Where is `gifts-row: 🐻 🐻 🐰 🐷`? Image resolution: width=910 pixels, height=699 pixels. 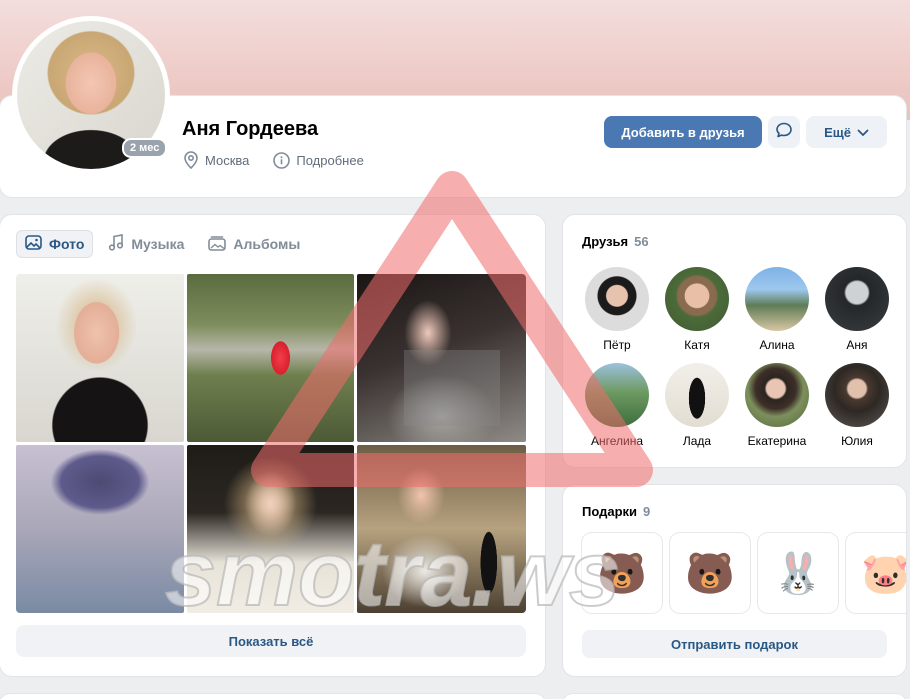 gifts-row: 🐻 🐻 🐰 🐷 is located at coordinates (744, 573).